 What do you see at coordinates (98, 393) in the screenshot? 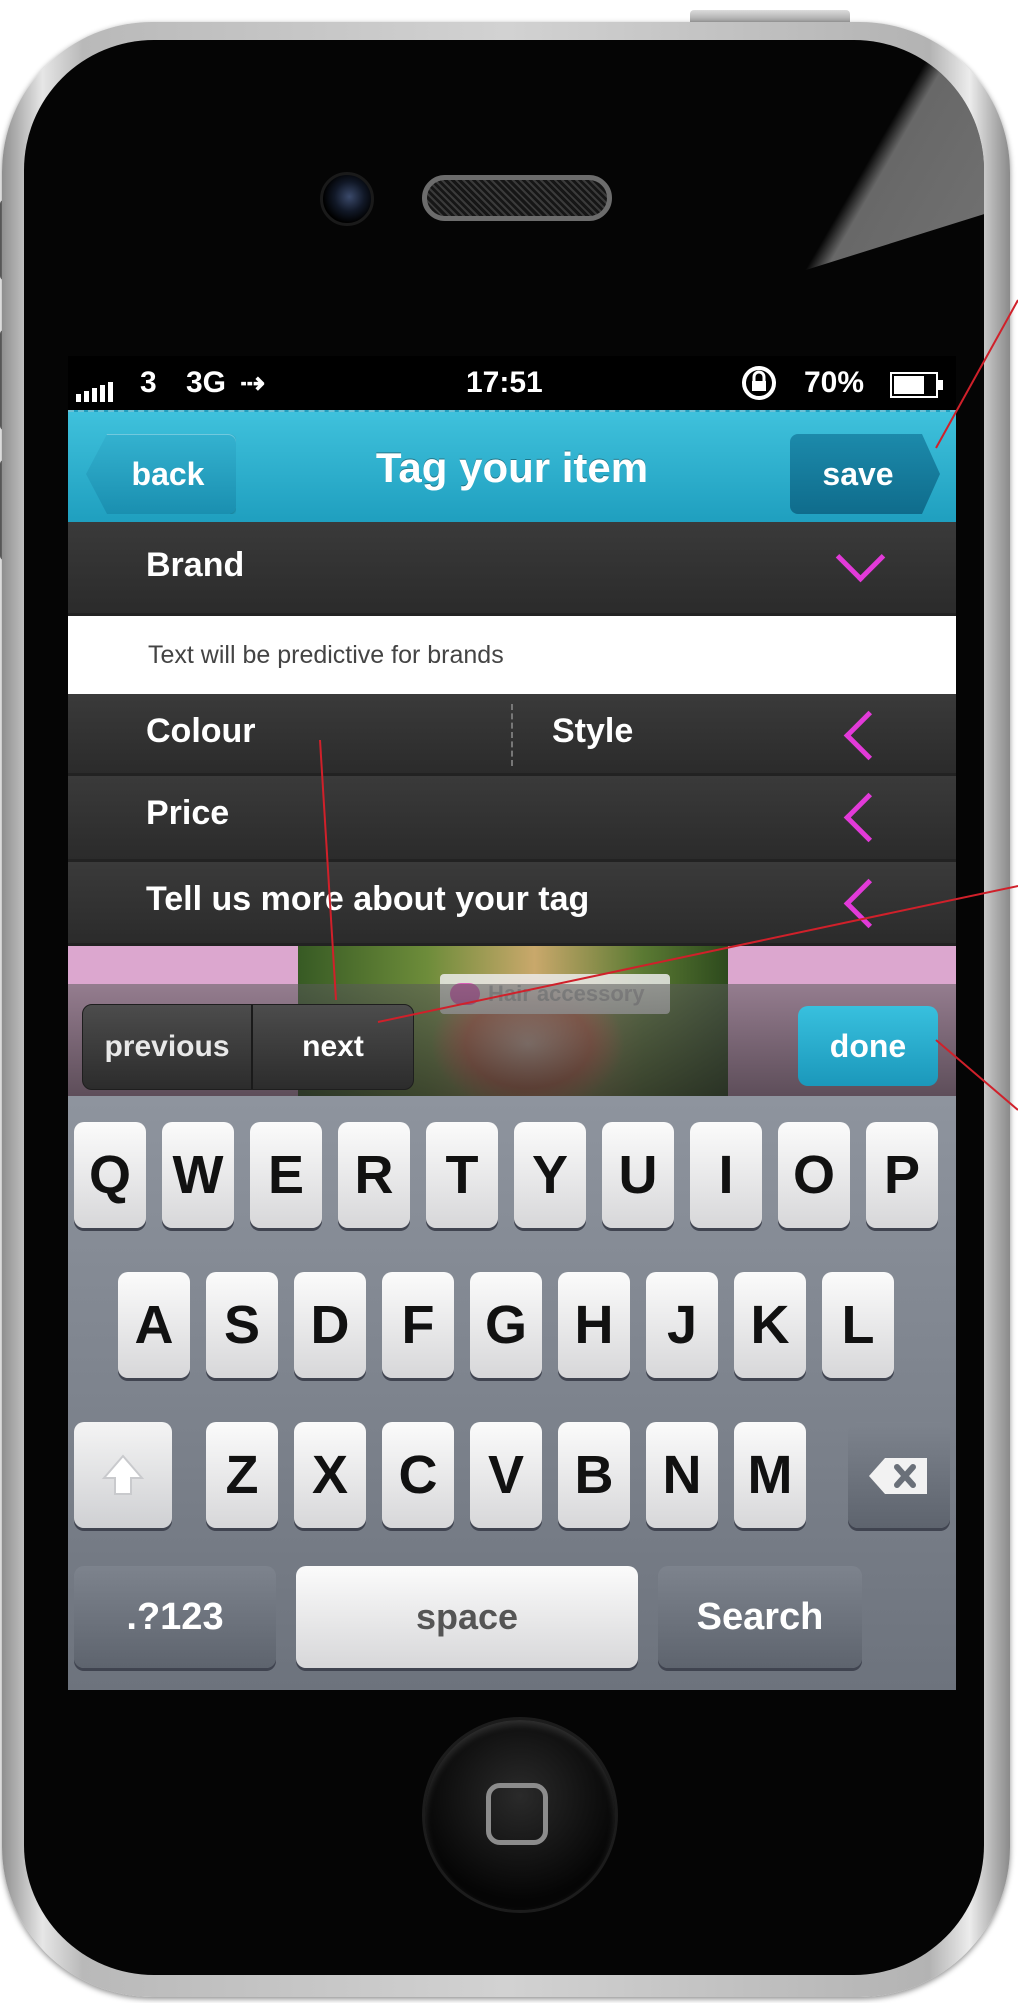
I see `signal-bars-icon` at bounding box center [98, 393].